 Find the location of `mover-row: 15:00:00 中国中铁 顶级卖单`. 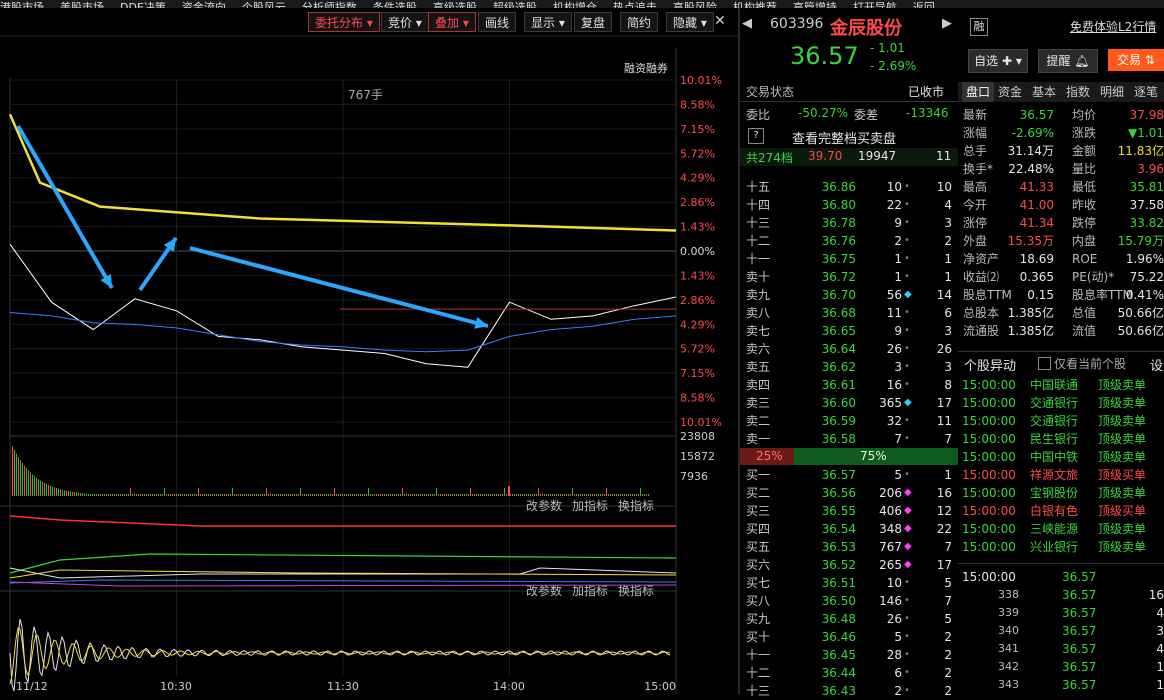

mover-row: 15:00:00 中国中铁 顶级卖单 is located at coordinates (1061, 457).